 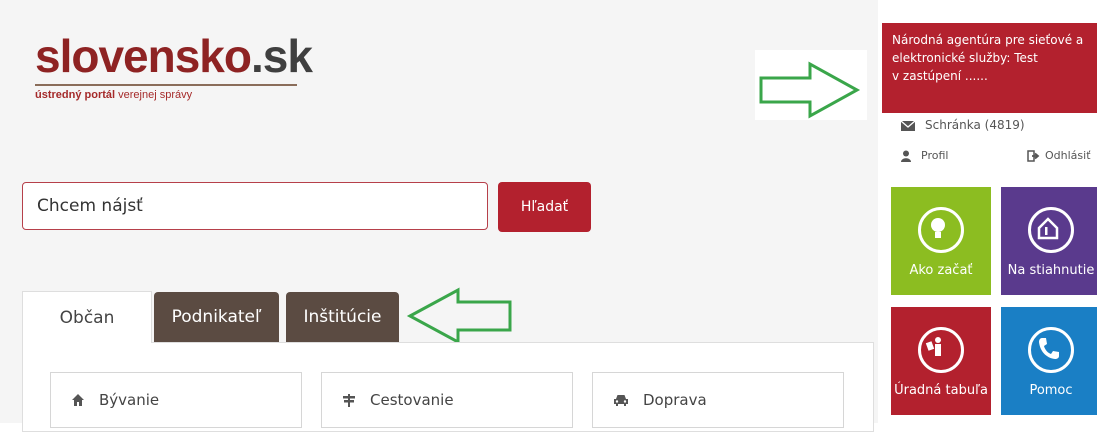 I want to click on category-doprava: Doprava, so click(x=718, y=400).